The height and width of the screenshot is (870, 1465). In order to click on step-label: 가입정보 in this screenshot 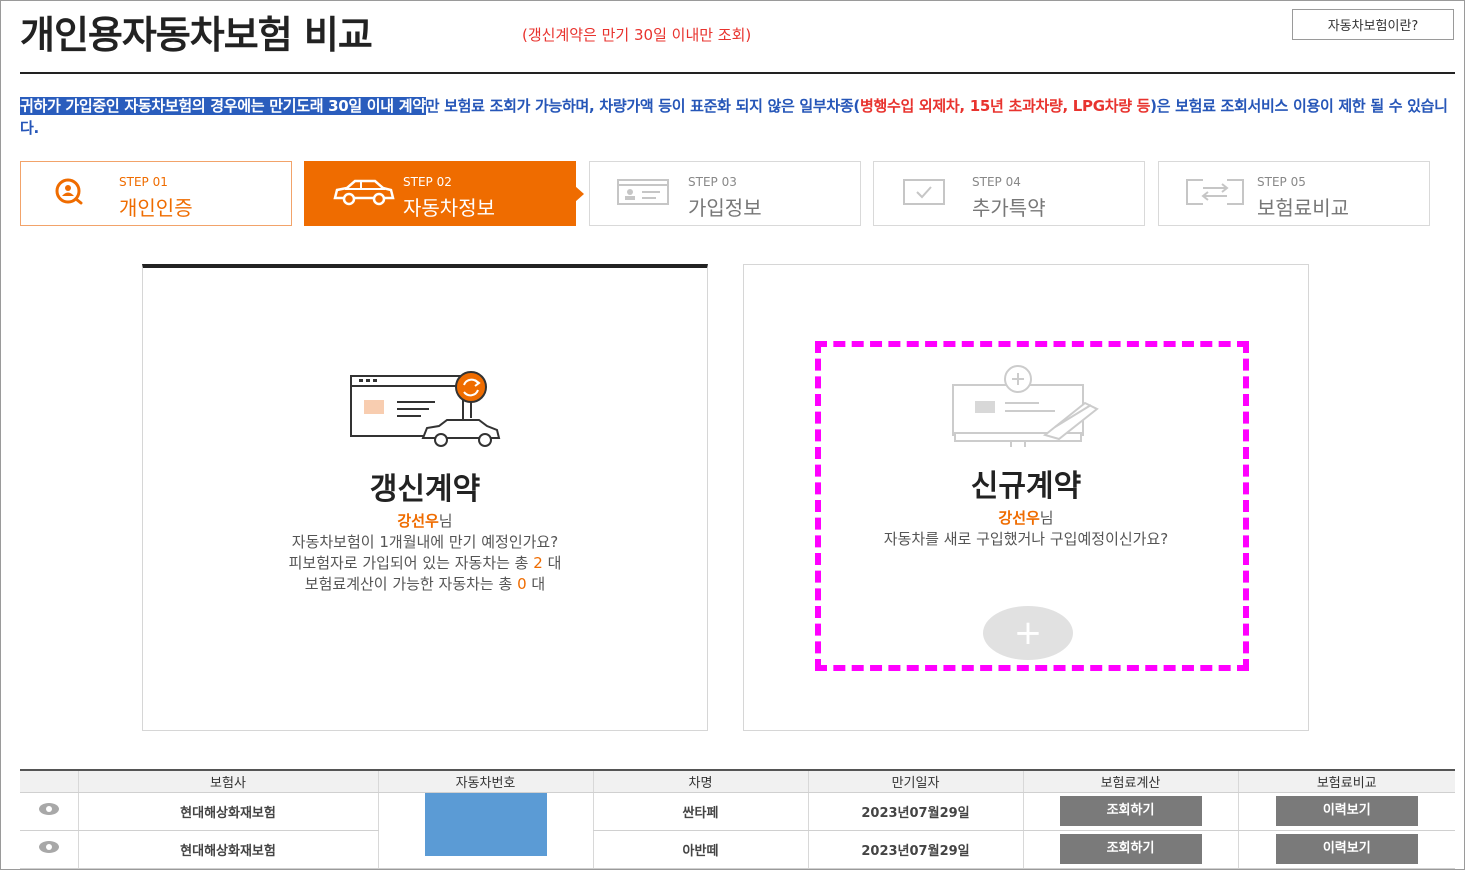, I will do `click(725, 208)`.